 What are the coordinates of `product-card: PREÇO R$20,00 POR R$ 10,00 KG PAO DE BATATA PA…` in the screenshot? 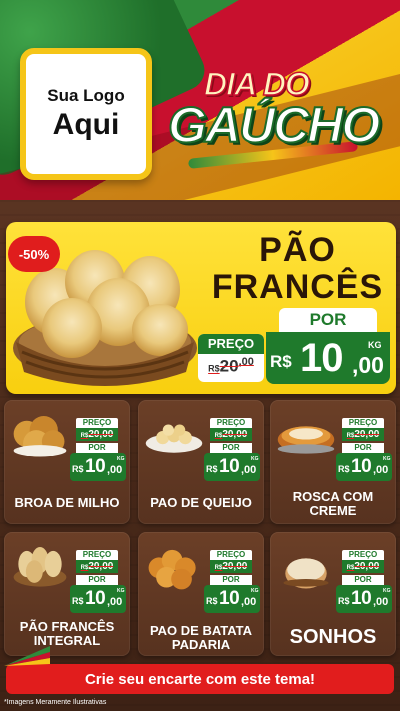 It's located at (201, 594).